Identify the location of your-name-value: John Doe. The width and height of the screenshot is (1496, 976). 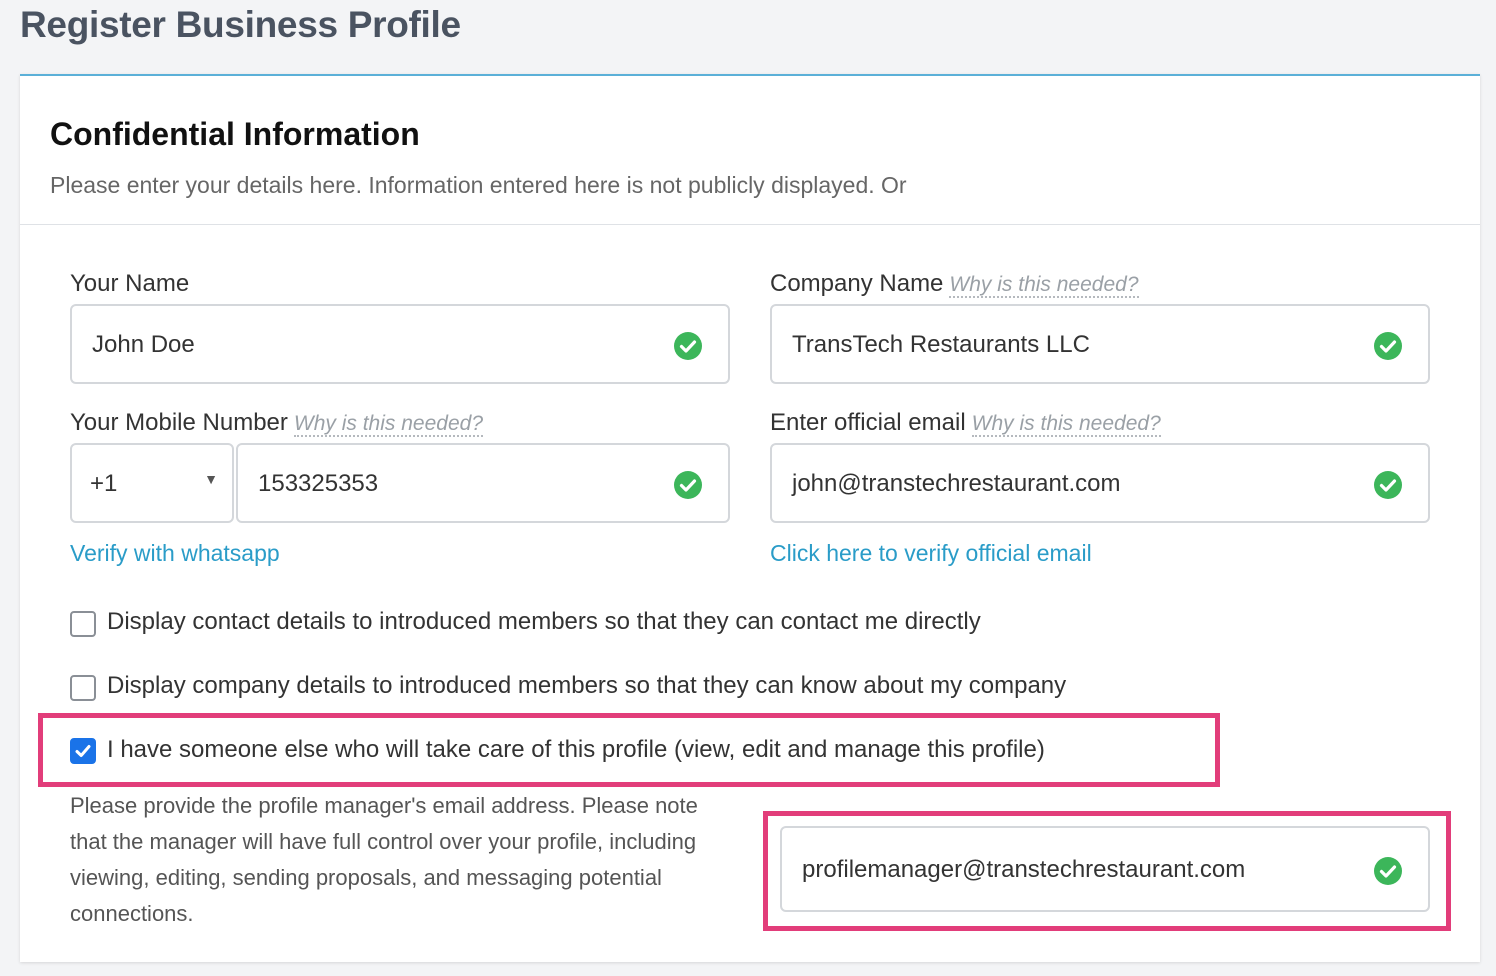
(143, 344).